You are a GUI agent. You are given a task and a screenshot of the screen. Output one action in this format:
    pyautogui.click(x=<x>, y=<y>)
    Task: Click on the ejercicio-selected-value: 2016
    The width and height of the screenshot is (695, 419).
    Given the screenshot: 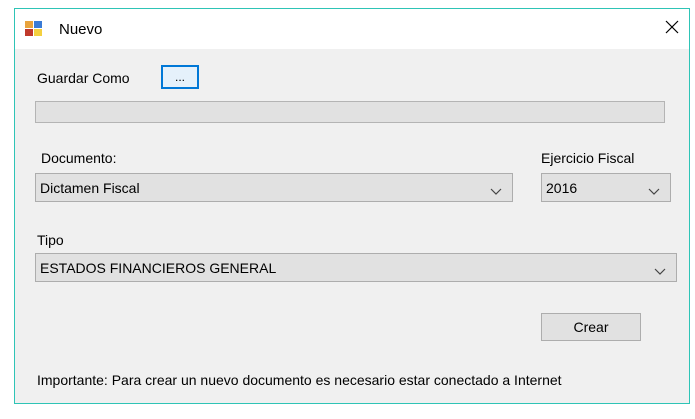 What is the action you would take?
    pyautogui.click(x=562, y=188)
    